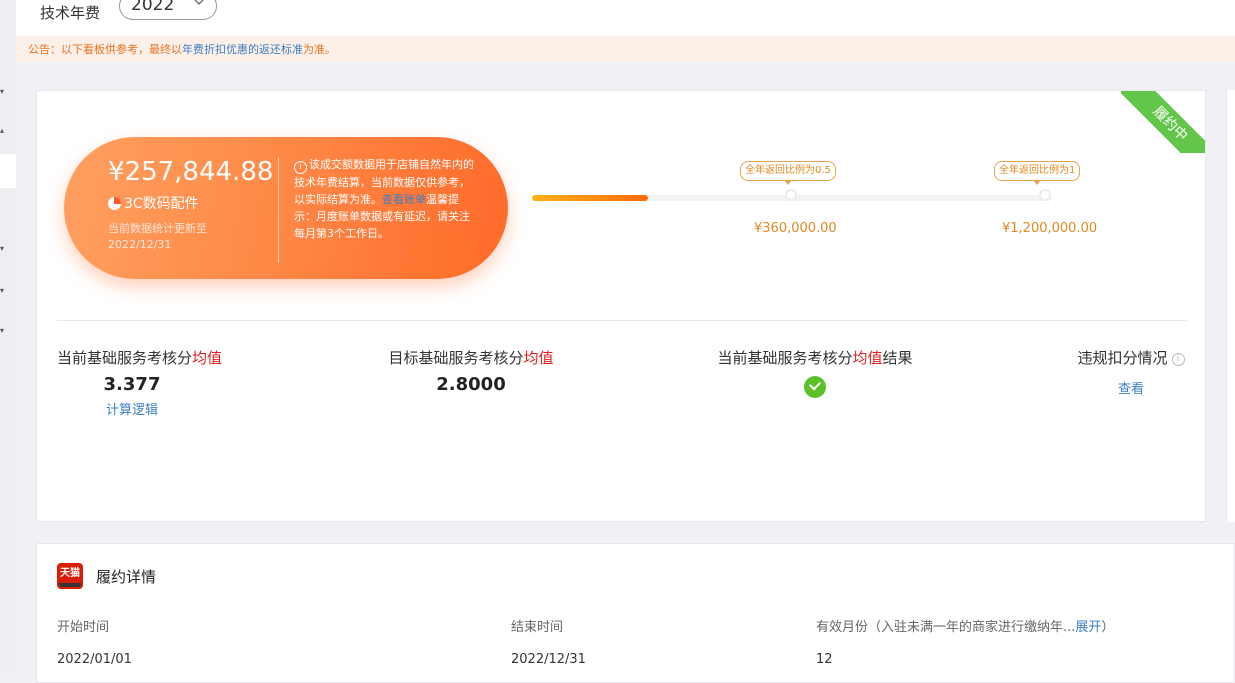 This screenshot has width=1235, height=683. I want to click on category: 3C数码配件, so click(153, 203).